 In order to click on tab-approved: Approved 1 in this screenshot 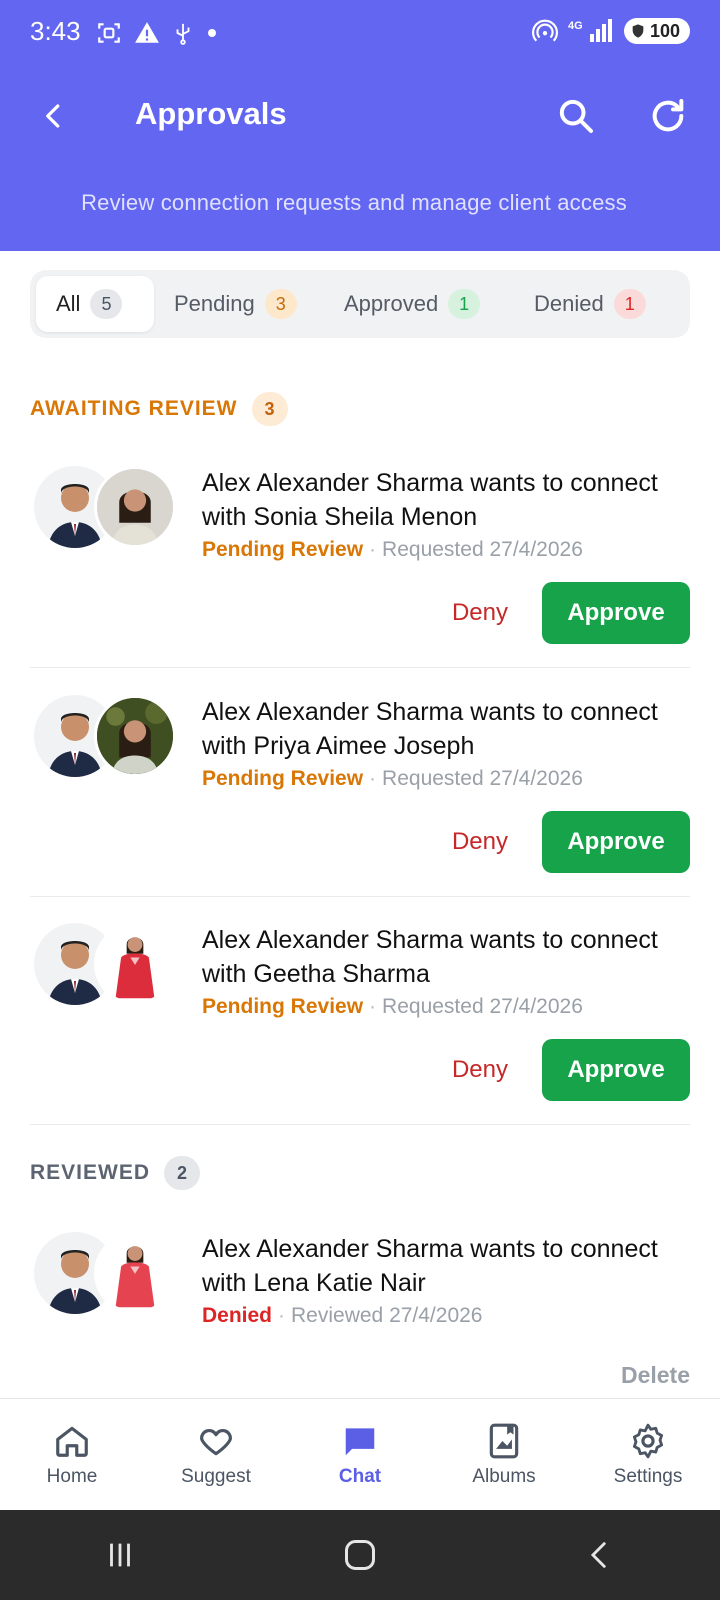, I will do `click(419, 304)`.